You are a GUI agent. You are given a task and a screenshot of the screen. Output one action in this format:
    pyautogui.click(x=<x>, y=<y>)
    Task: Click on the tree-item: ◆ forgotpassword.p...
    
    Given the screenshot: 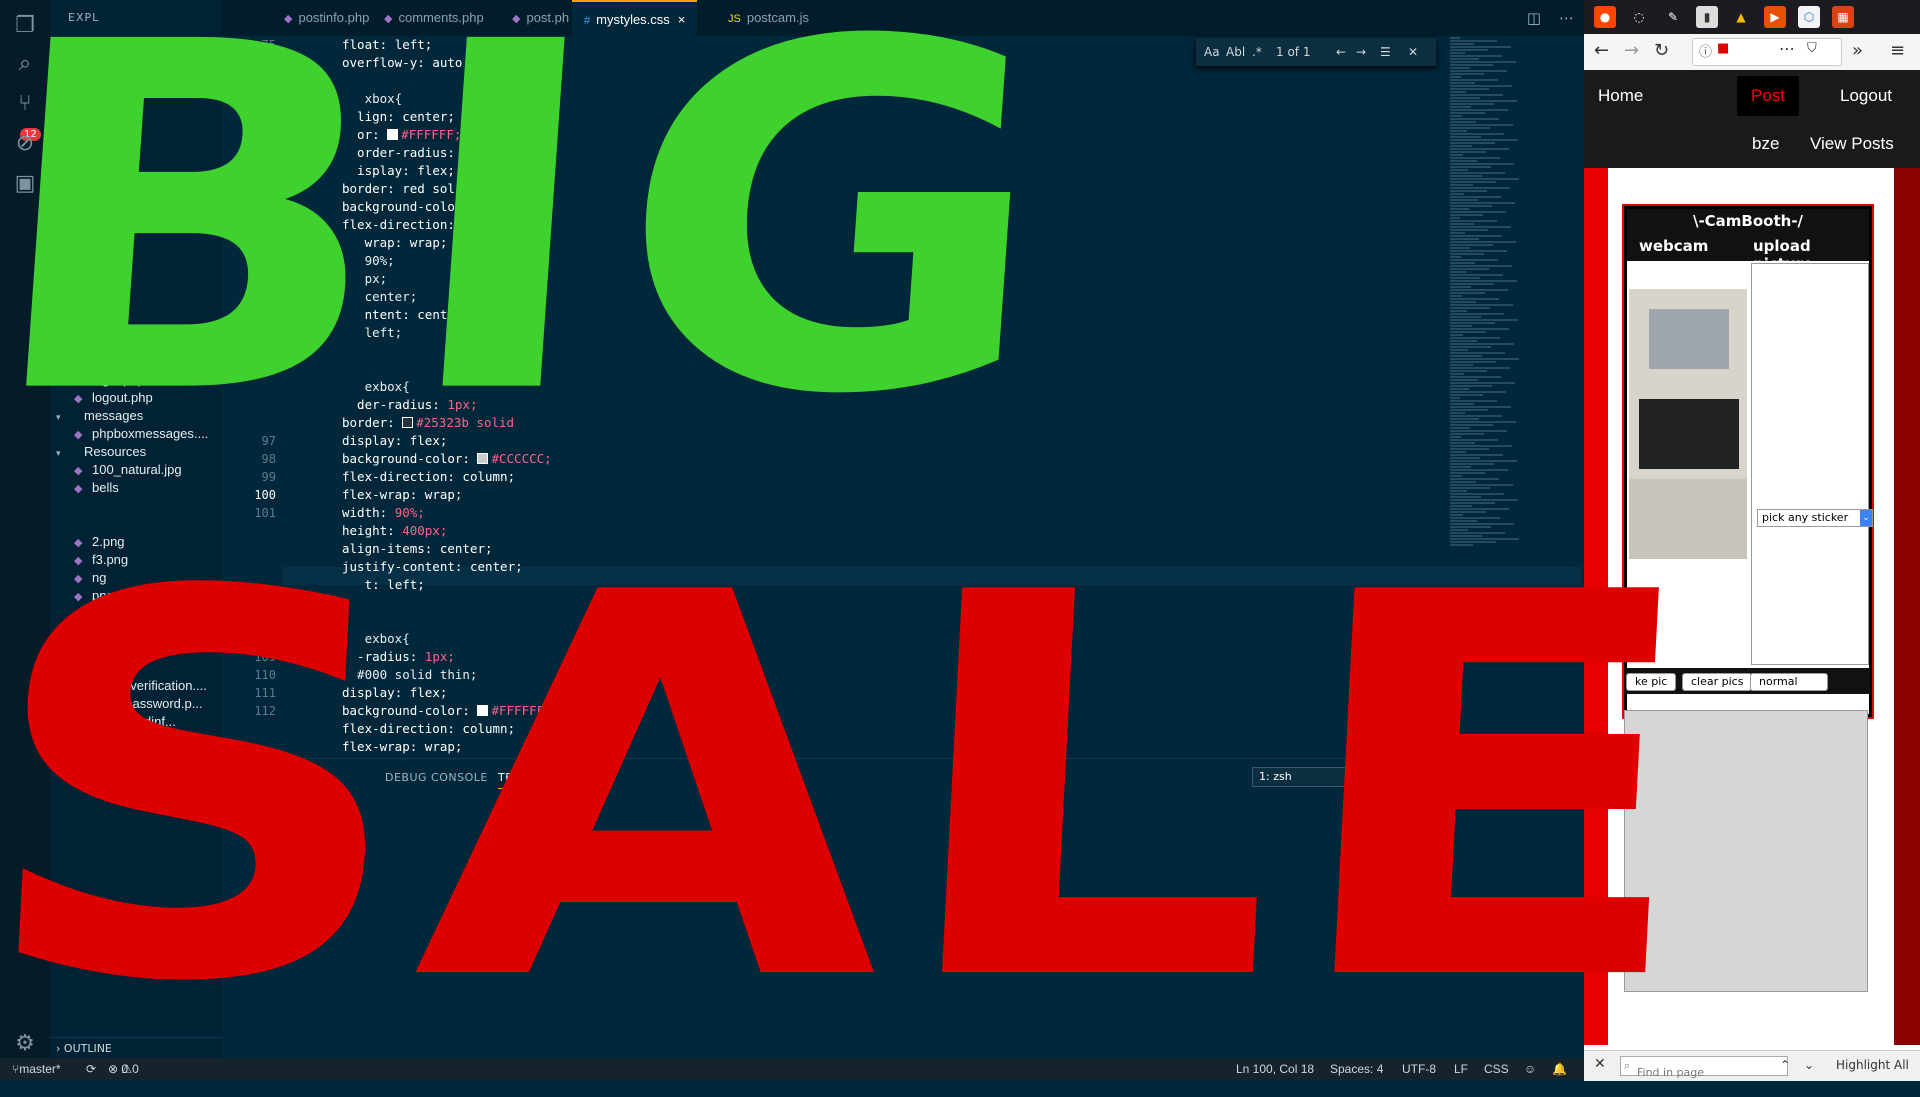 What is the action you would take?
    pyautogui.click(x=133, y=704)
    